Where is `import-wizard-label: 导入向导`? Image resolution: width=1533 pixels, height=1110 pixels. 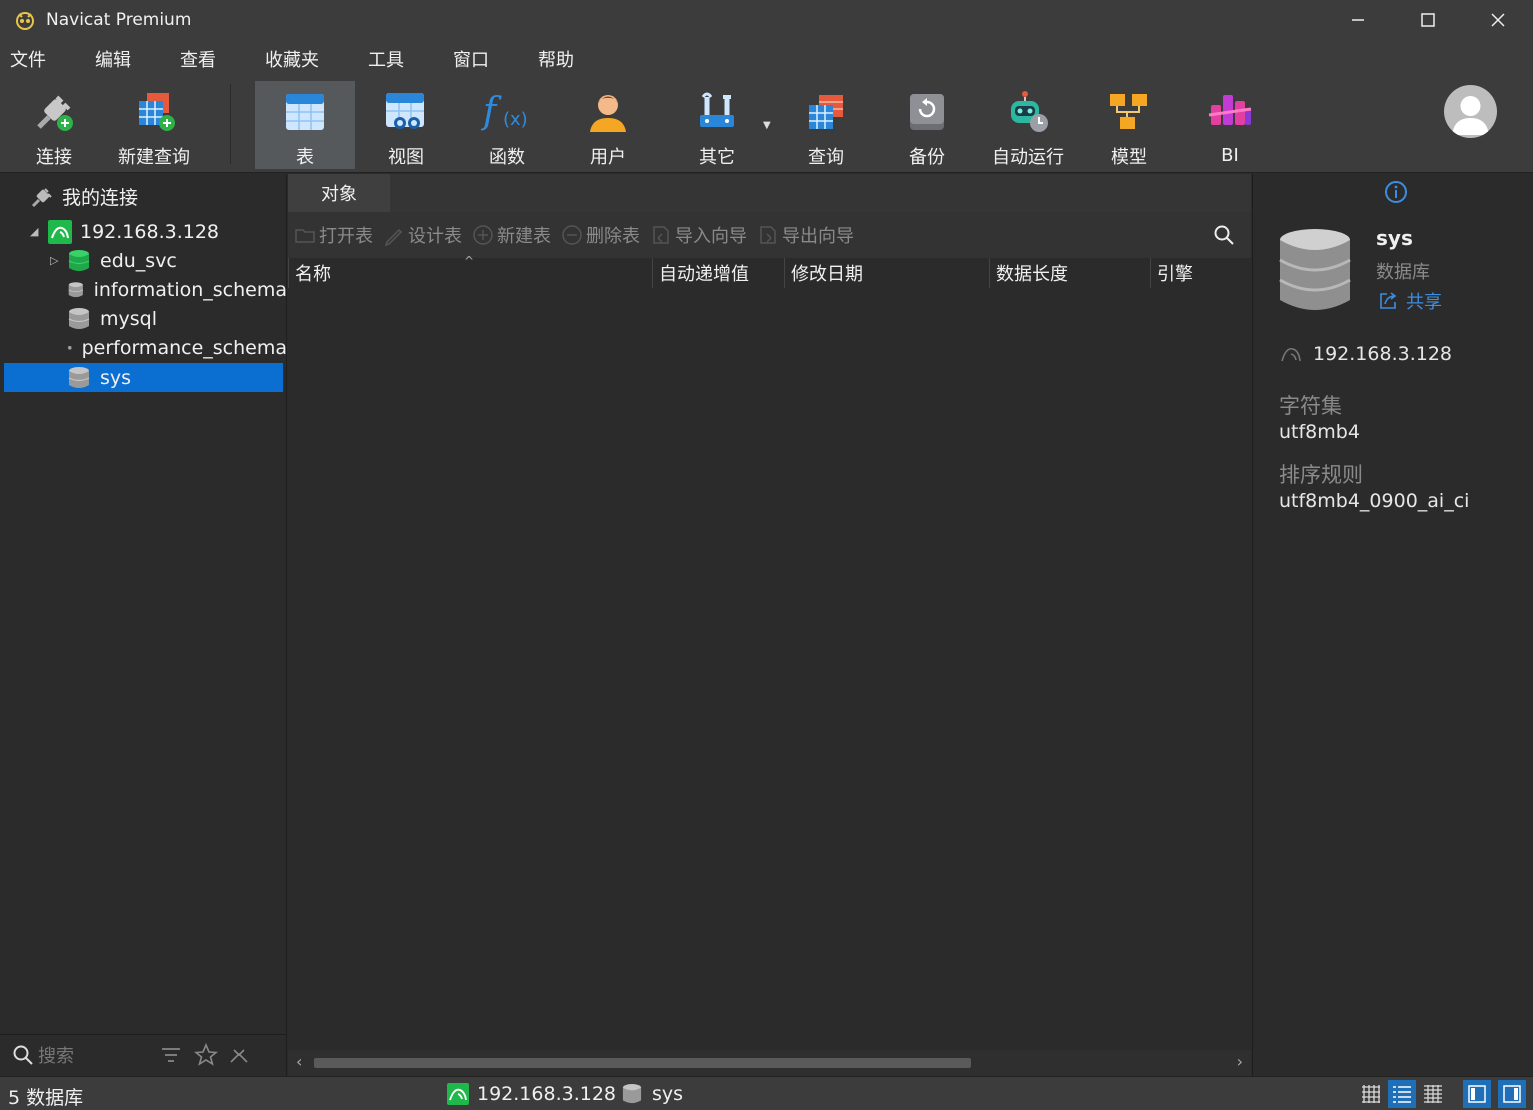
import-wizard-label: 导入向导 is located at coordinates (711, 236).